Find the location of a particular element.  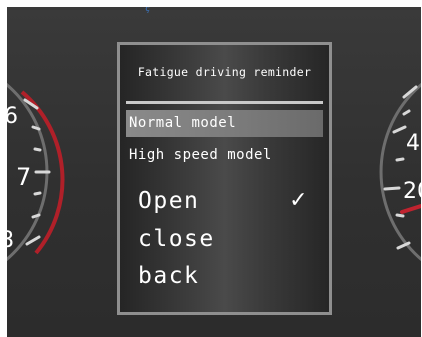

panel-title: Fatigue driving reminder is located at coordinates (224, 72).